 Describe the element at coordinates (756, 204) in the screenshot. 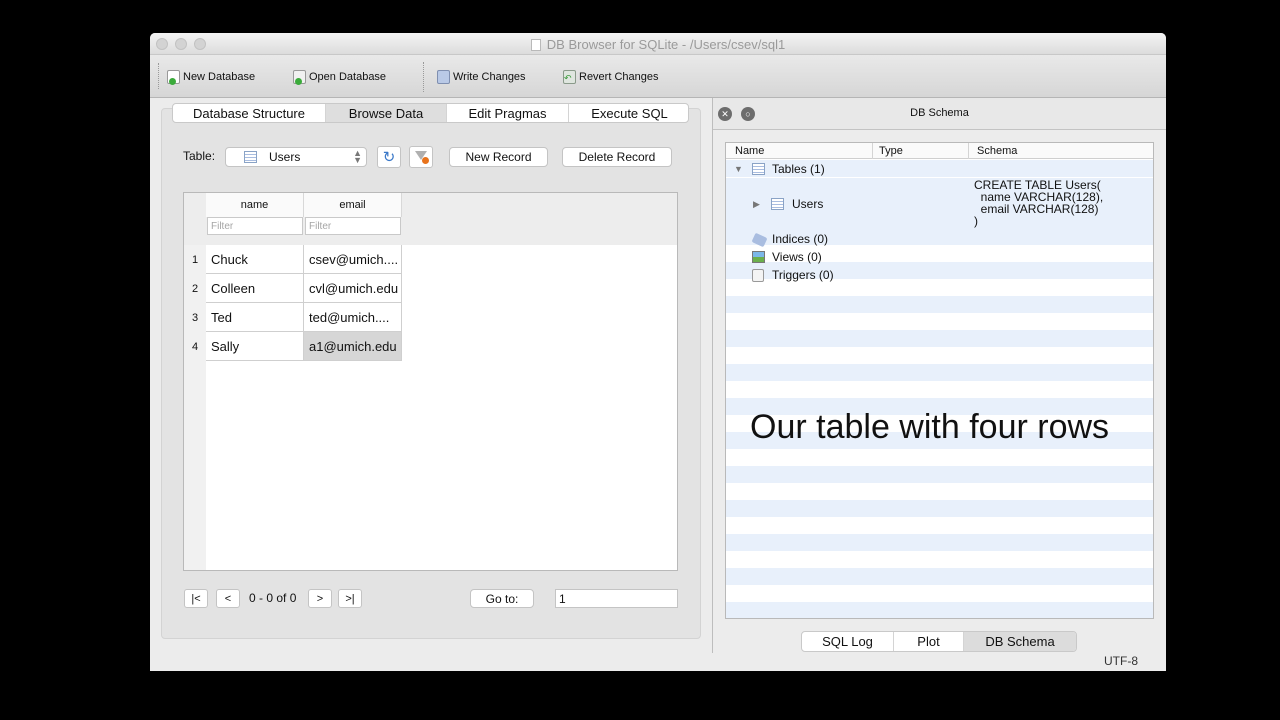

I see `collapsed-triangle-icon: ▶` at that location.